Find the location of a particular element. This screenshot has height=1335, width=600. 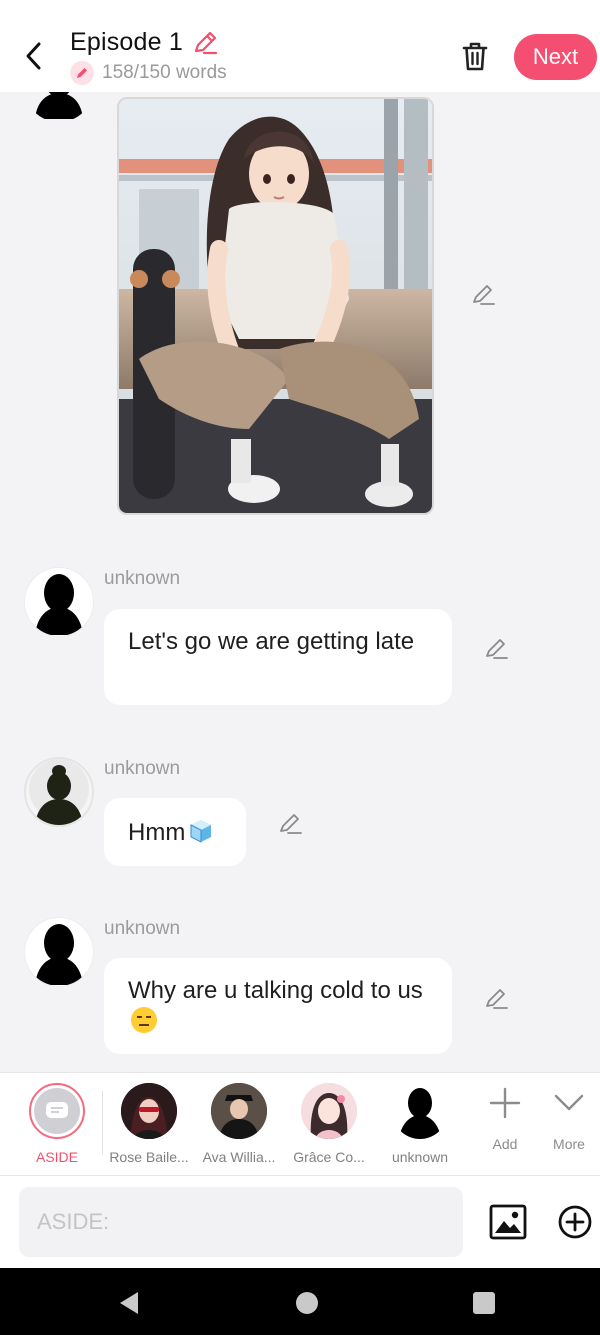

nav-back-button is located at coordinates (129, 1303).